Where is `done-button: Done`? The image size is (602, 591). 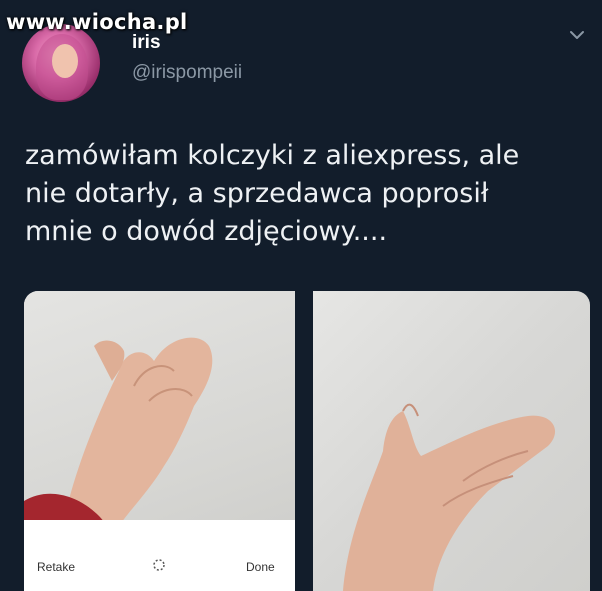
done-button: Done is located at coordinates (260, 567).